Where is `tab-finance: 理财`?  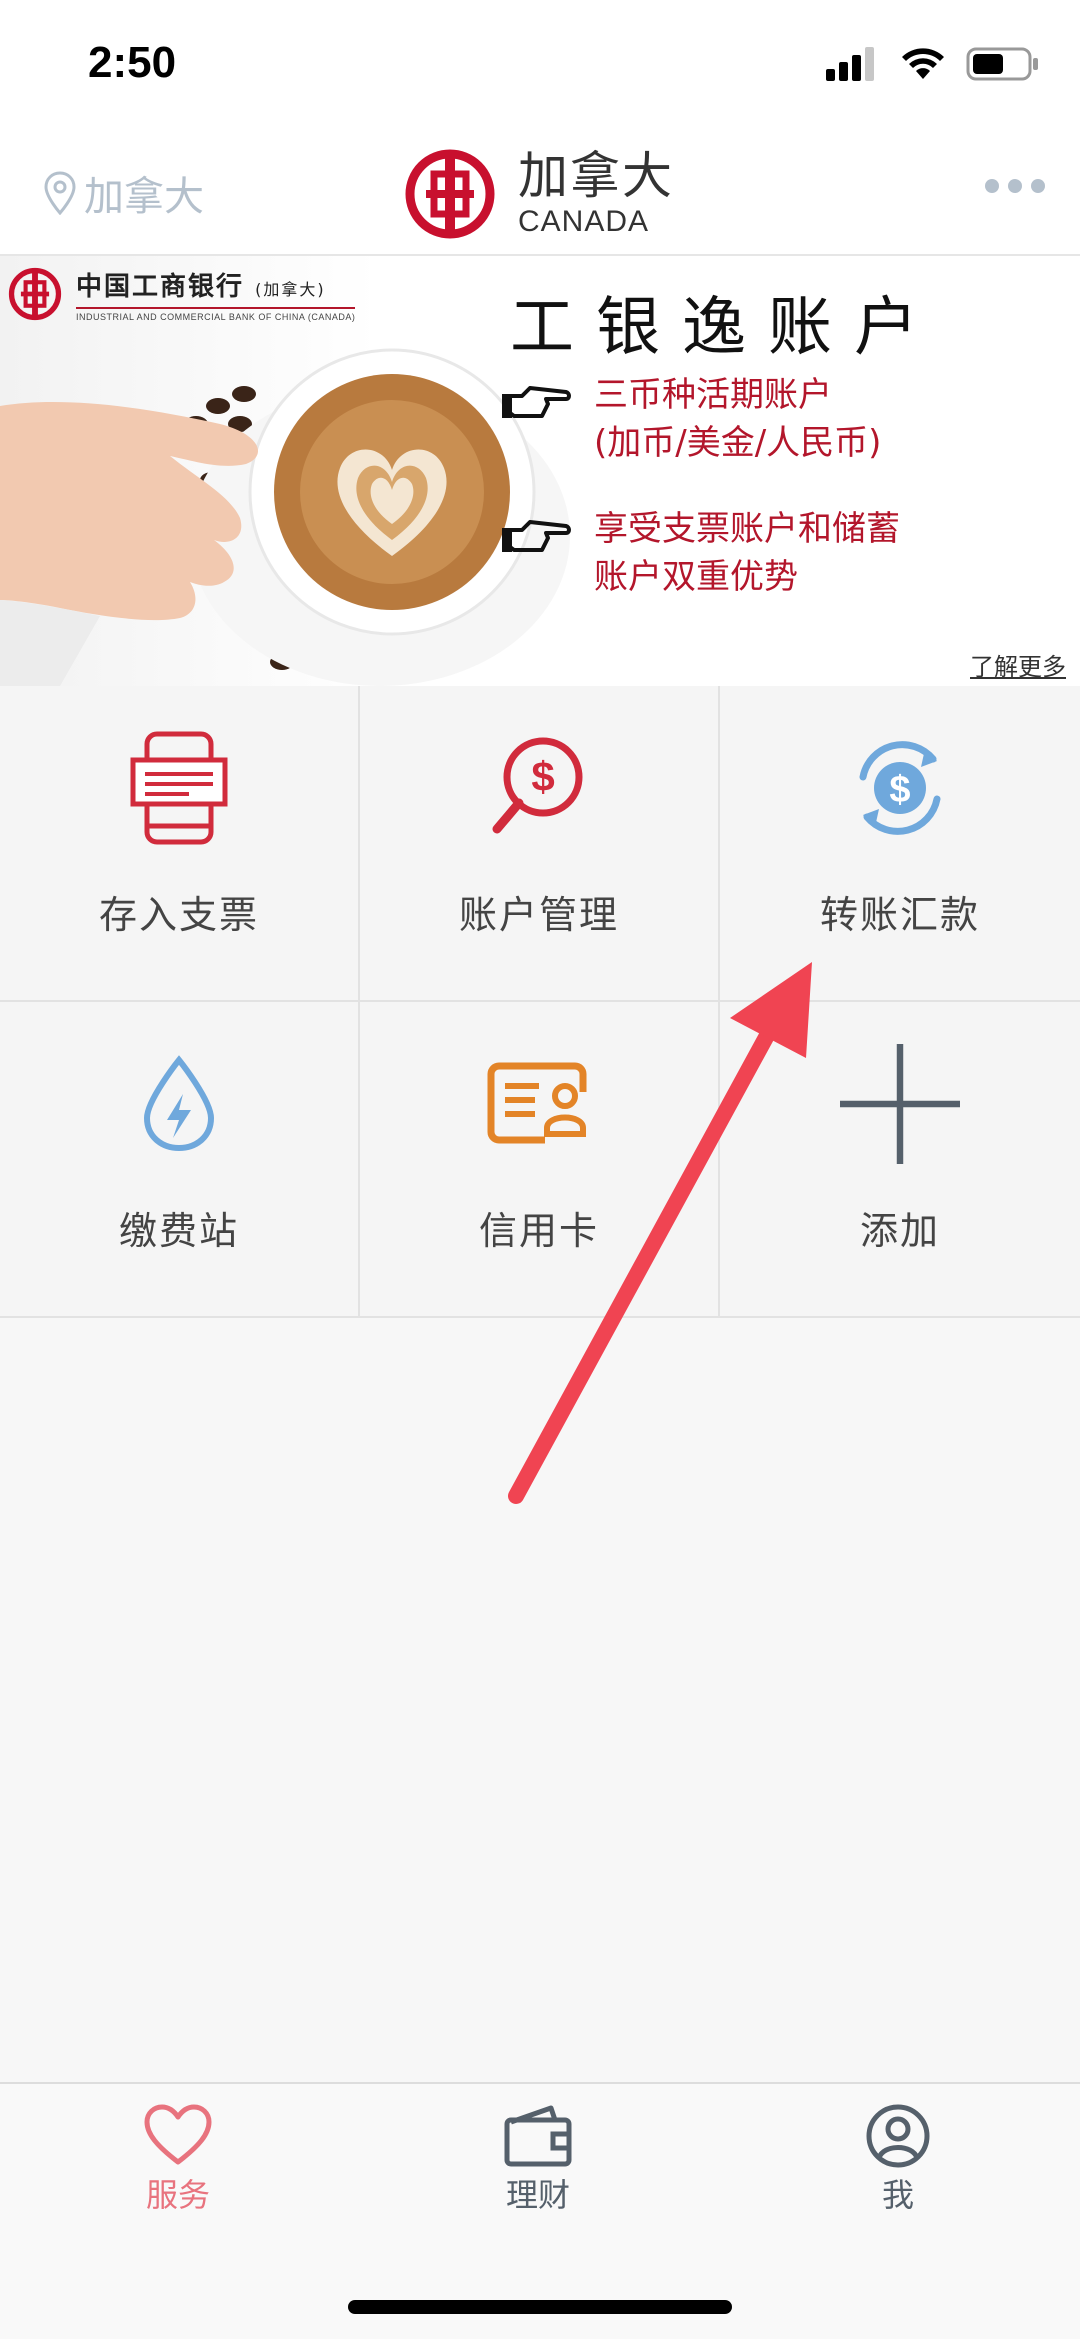
tab-finance: 理财 is located at coordinates (538, 2160).